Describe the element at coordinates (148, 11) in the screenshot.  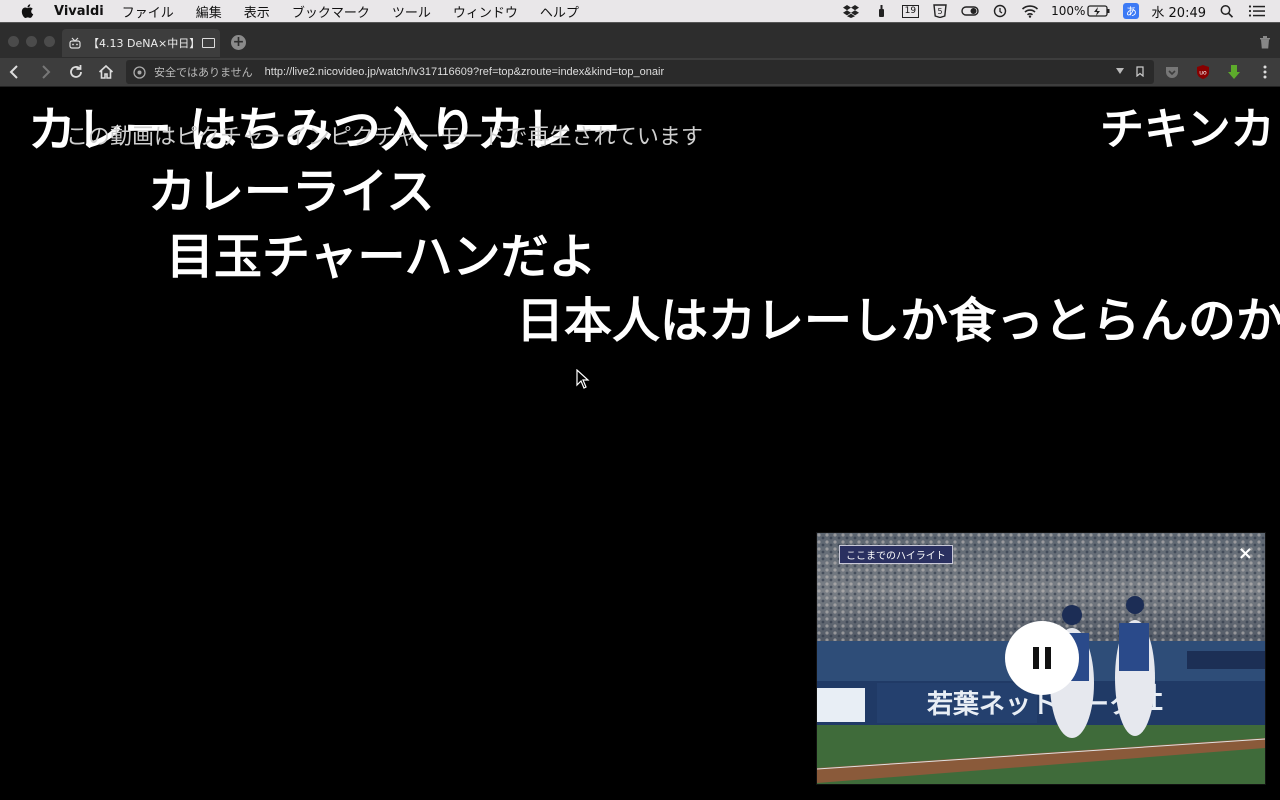
I see `menu-file: ファイル` at that location.